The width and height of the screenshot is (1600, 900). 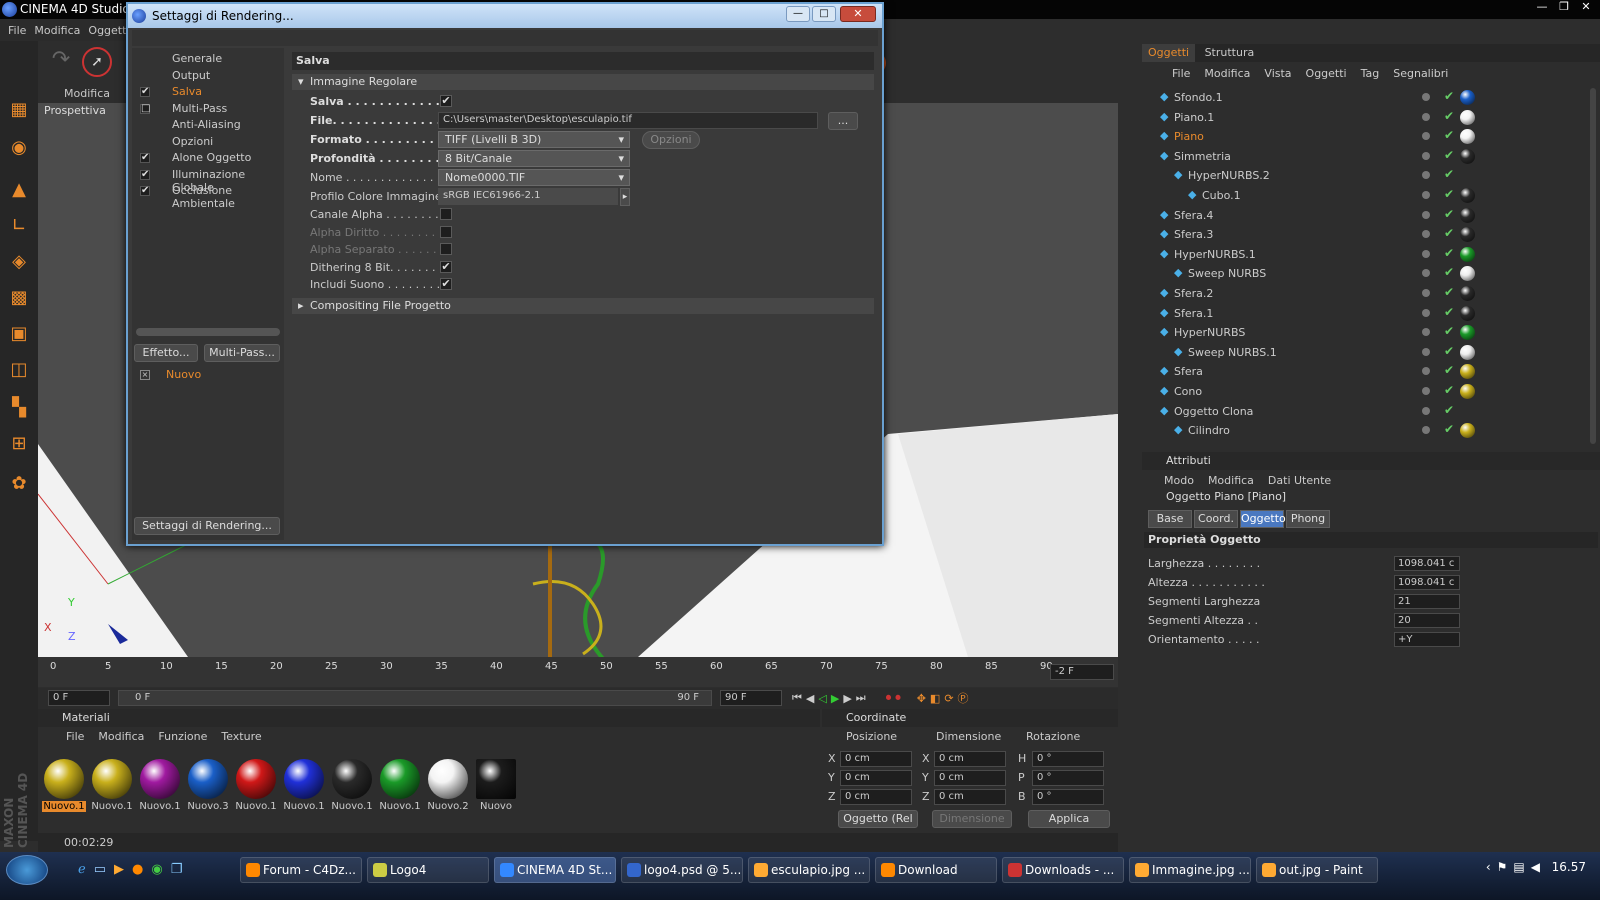 What do you see at coordinates (145, 108) in the screenshot?
I see `tree-checkbox: □` at bounding box center [145, 108].